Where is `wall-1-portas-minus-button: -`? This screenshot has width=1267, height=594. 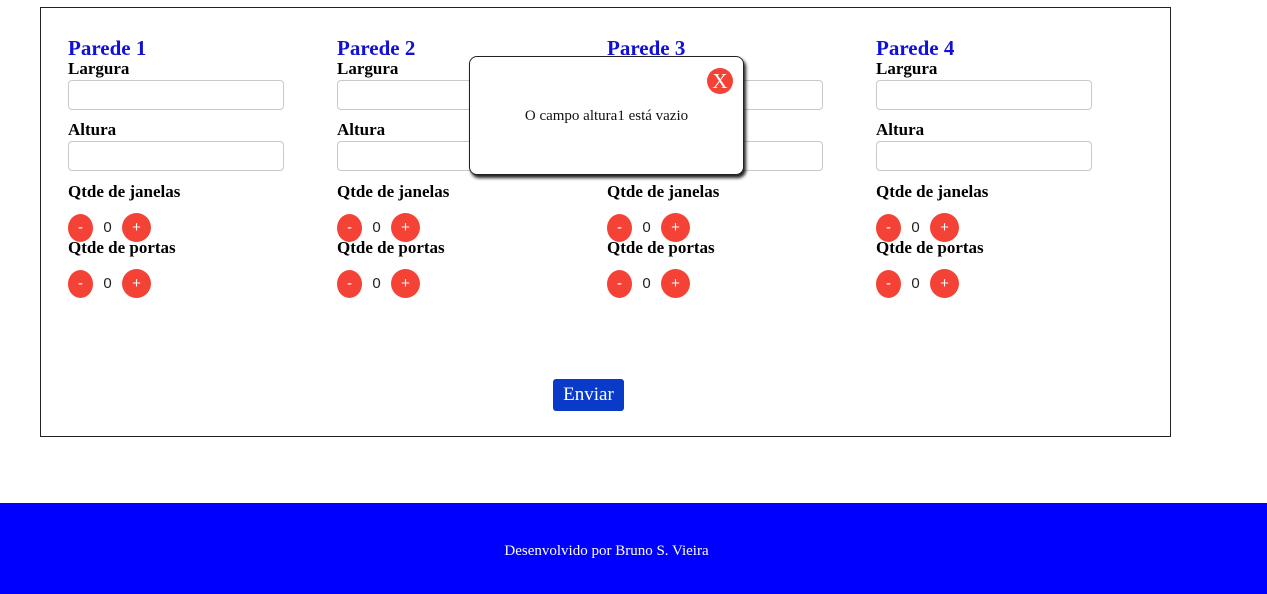
wall-1-portas-minus-button: - is located at coordinates (80, 283).